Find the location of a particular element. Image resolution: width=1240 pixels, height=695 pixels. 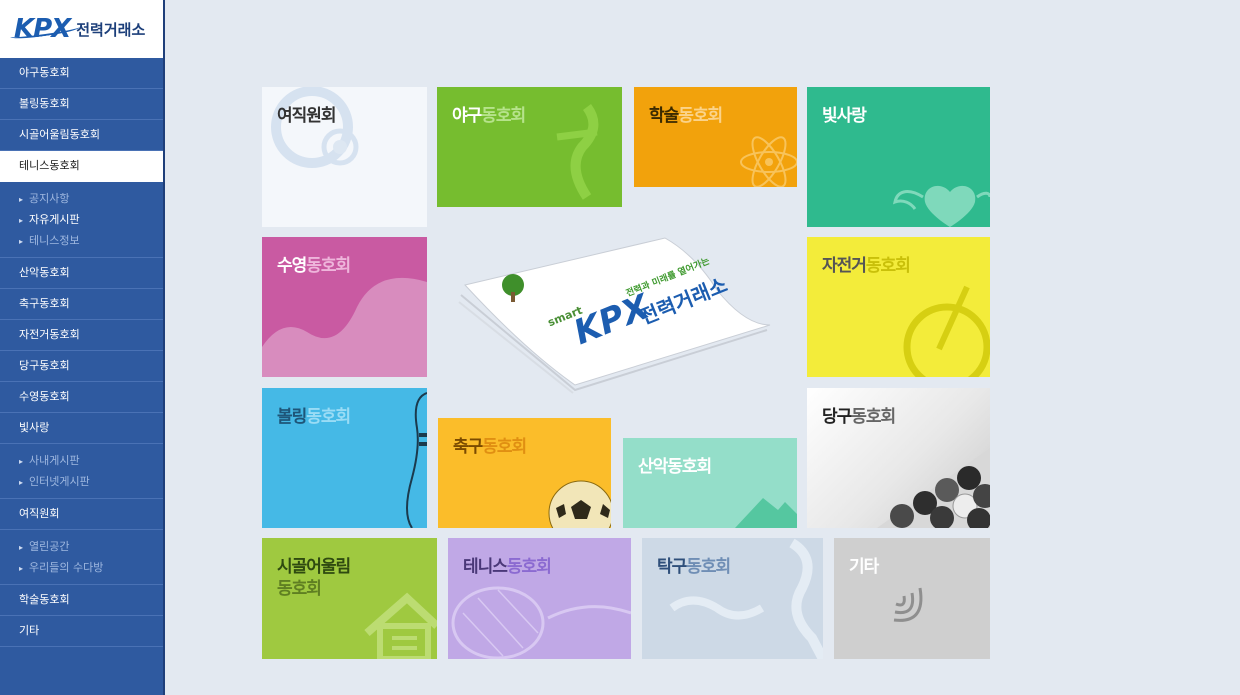

tile-label: 테니스 is located at coordinates (485, 567).